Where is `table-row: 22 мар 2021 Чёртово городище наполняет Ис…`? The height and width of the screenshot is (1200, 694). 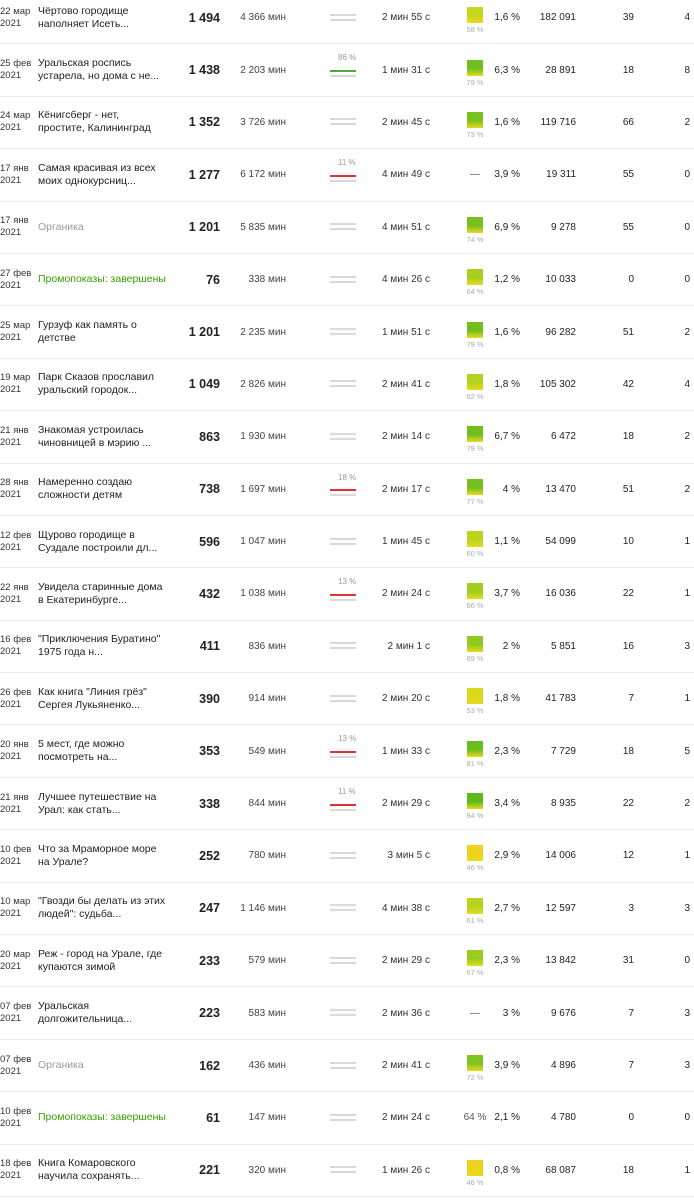 table-row: 22 мар 2021 Чёртово городище наполняет Ис… is located at coordinates (347, 22).